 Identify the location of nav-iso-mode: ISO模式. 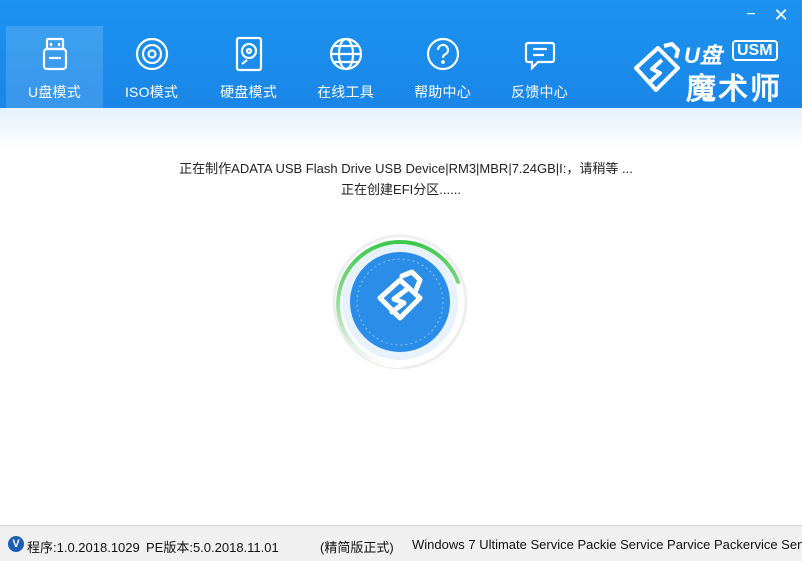
(151, 67).